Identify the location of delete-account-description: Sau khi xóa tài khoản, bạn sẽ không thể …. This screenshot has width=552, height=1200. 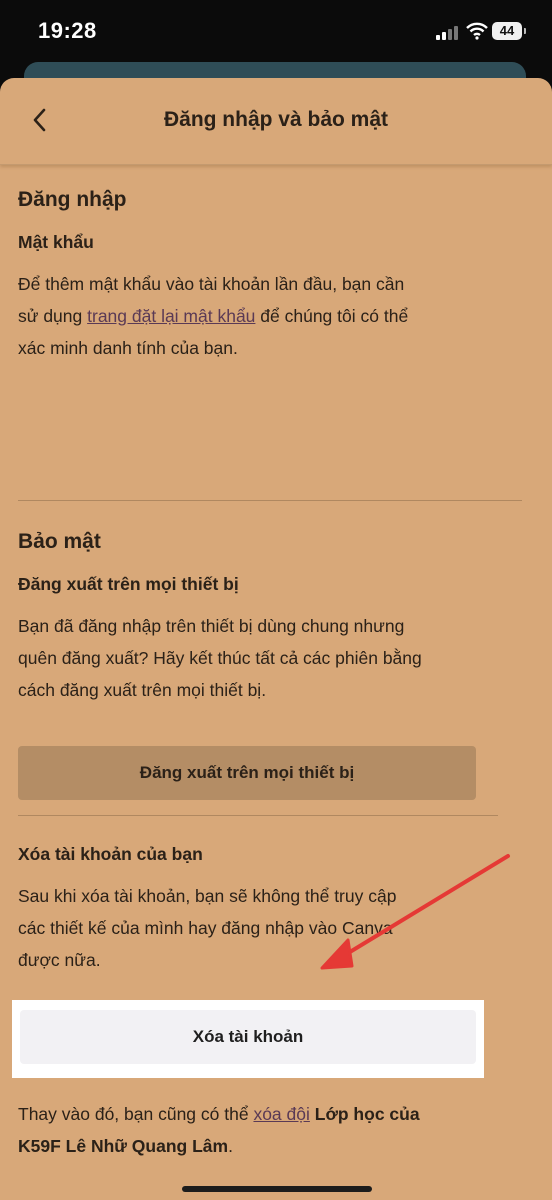
(258, 928).